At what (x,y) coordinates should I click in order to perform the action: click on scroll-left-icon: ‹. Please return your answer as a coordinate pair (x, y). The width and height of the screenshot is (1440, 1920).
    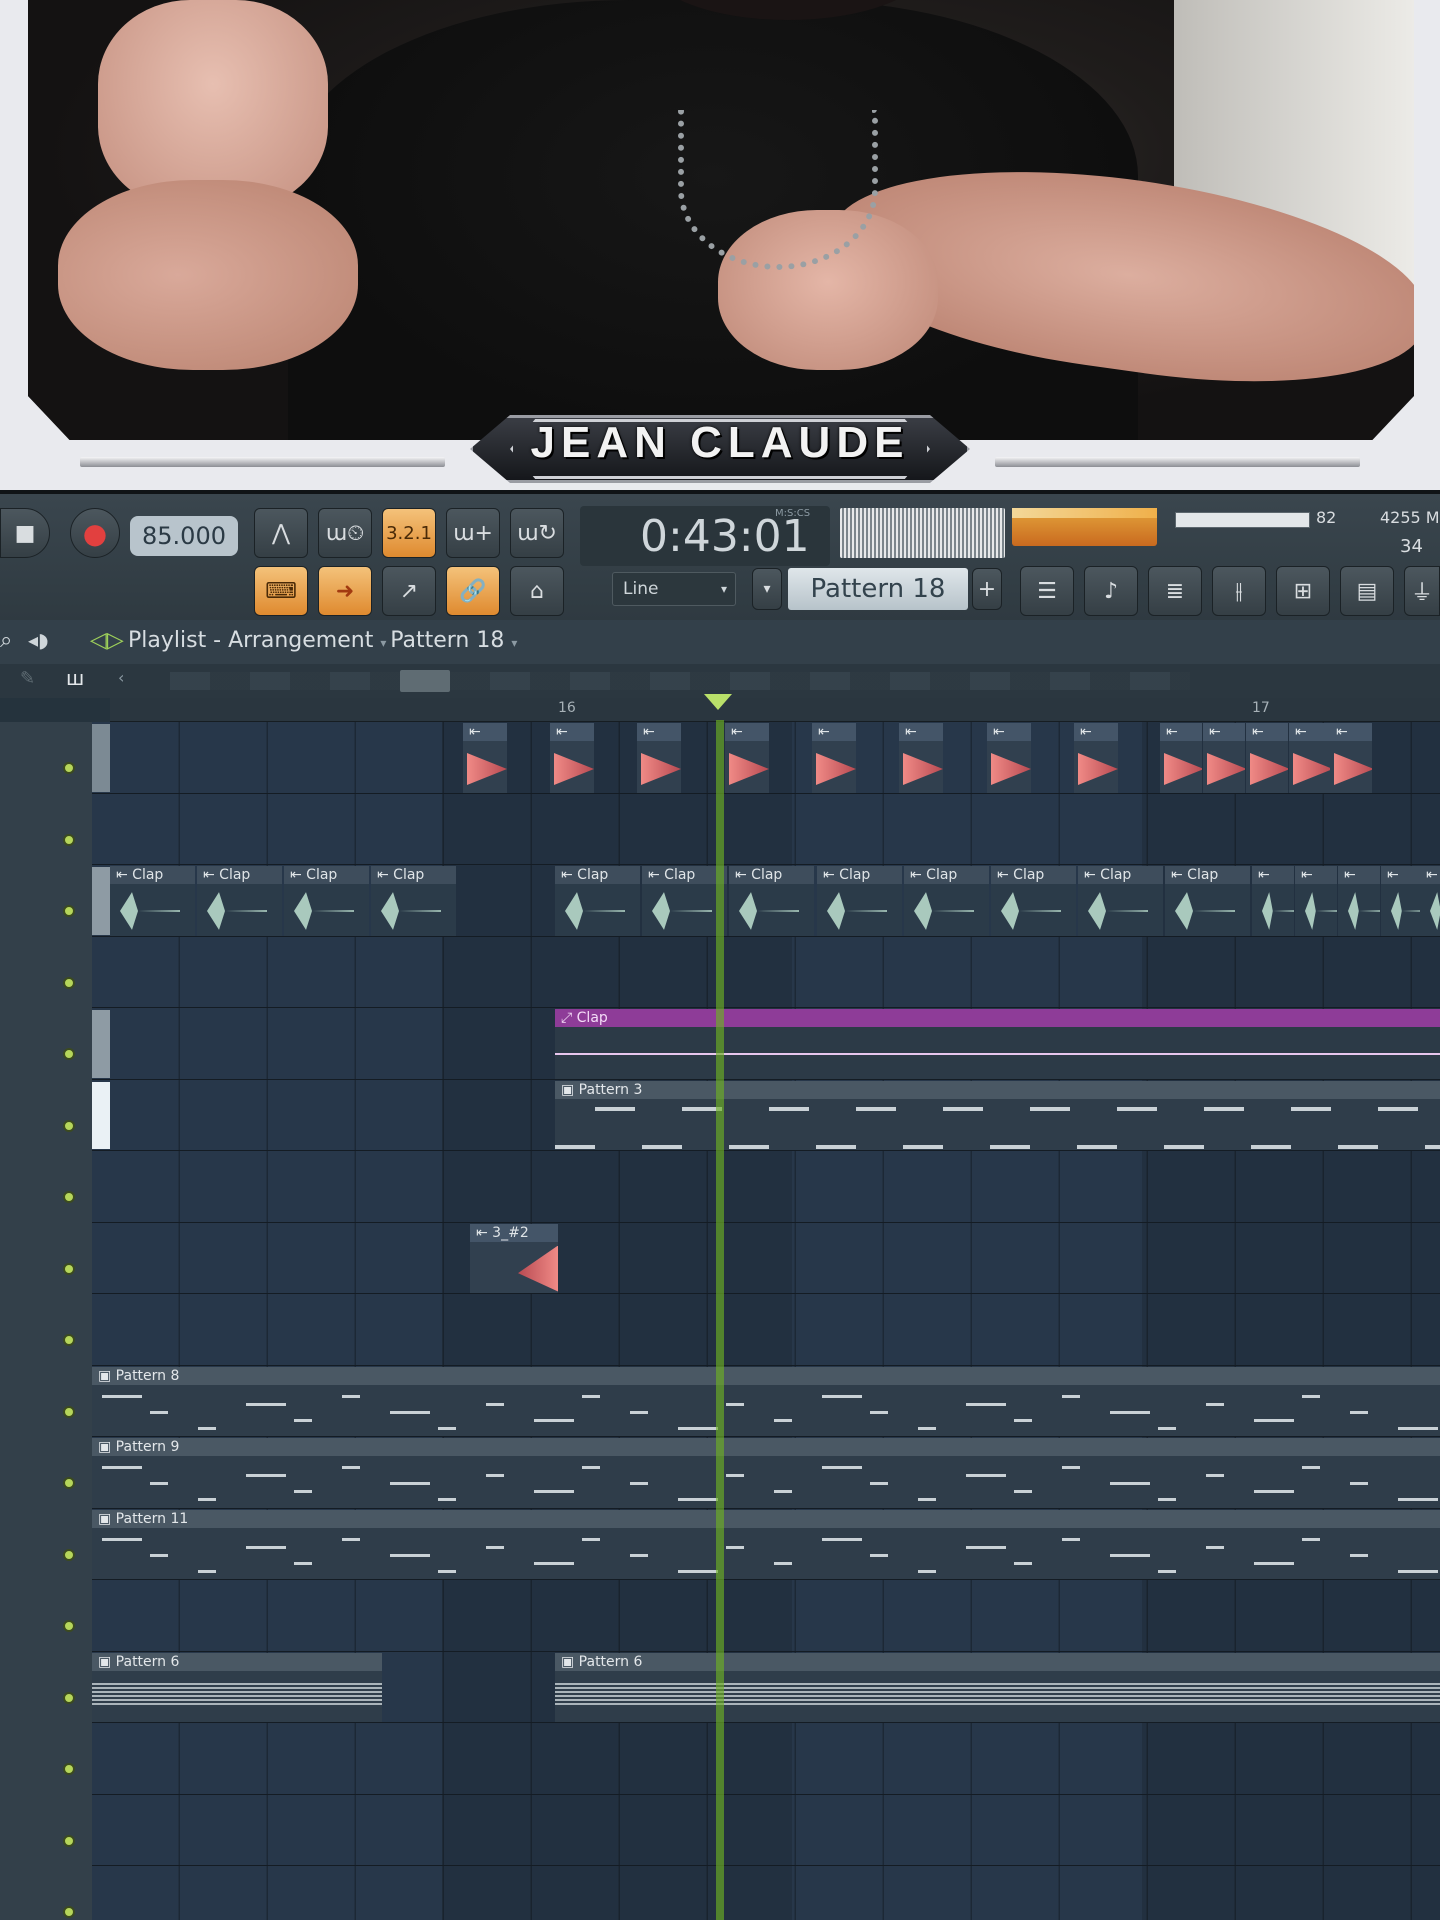
    Looking at the image, I should click on (121, 677).